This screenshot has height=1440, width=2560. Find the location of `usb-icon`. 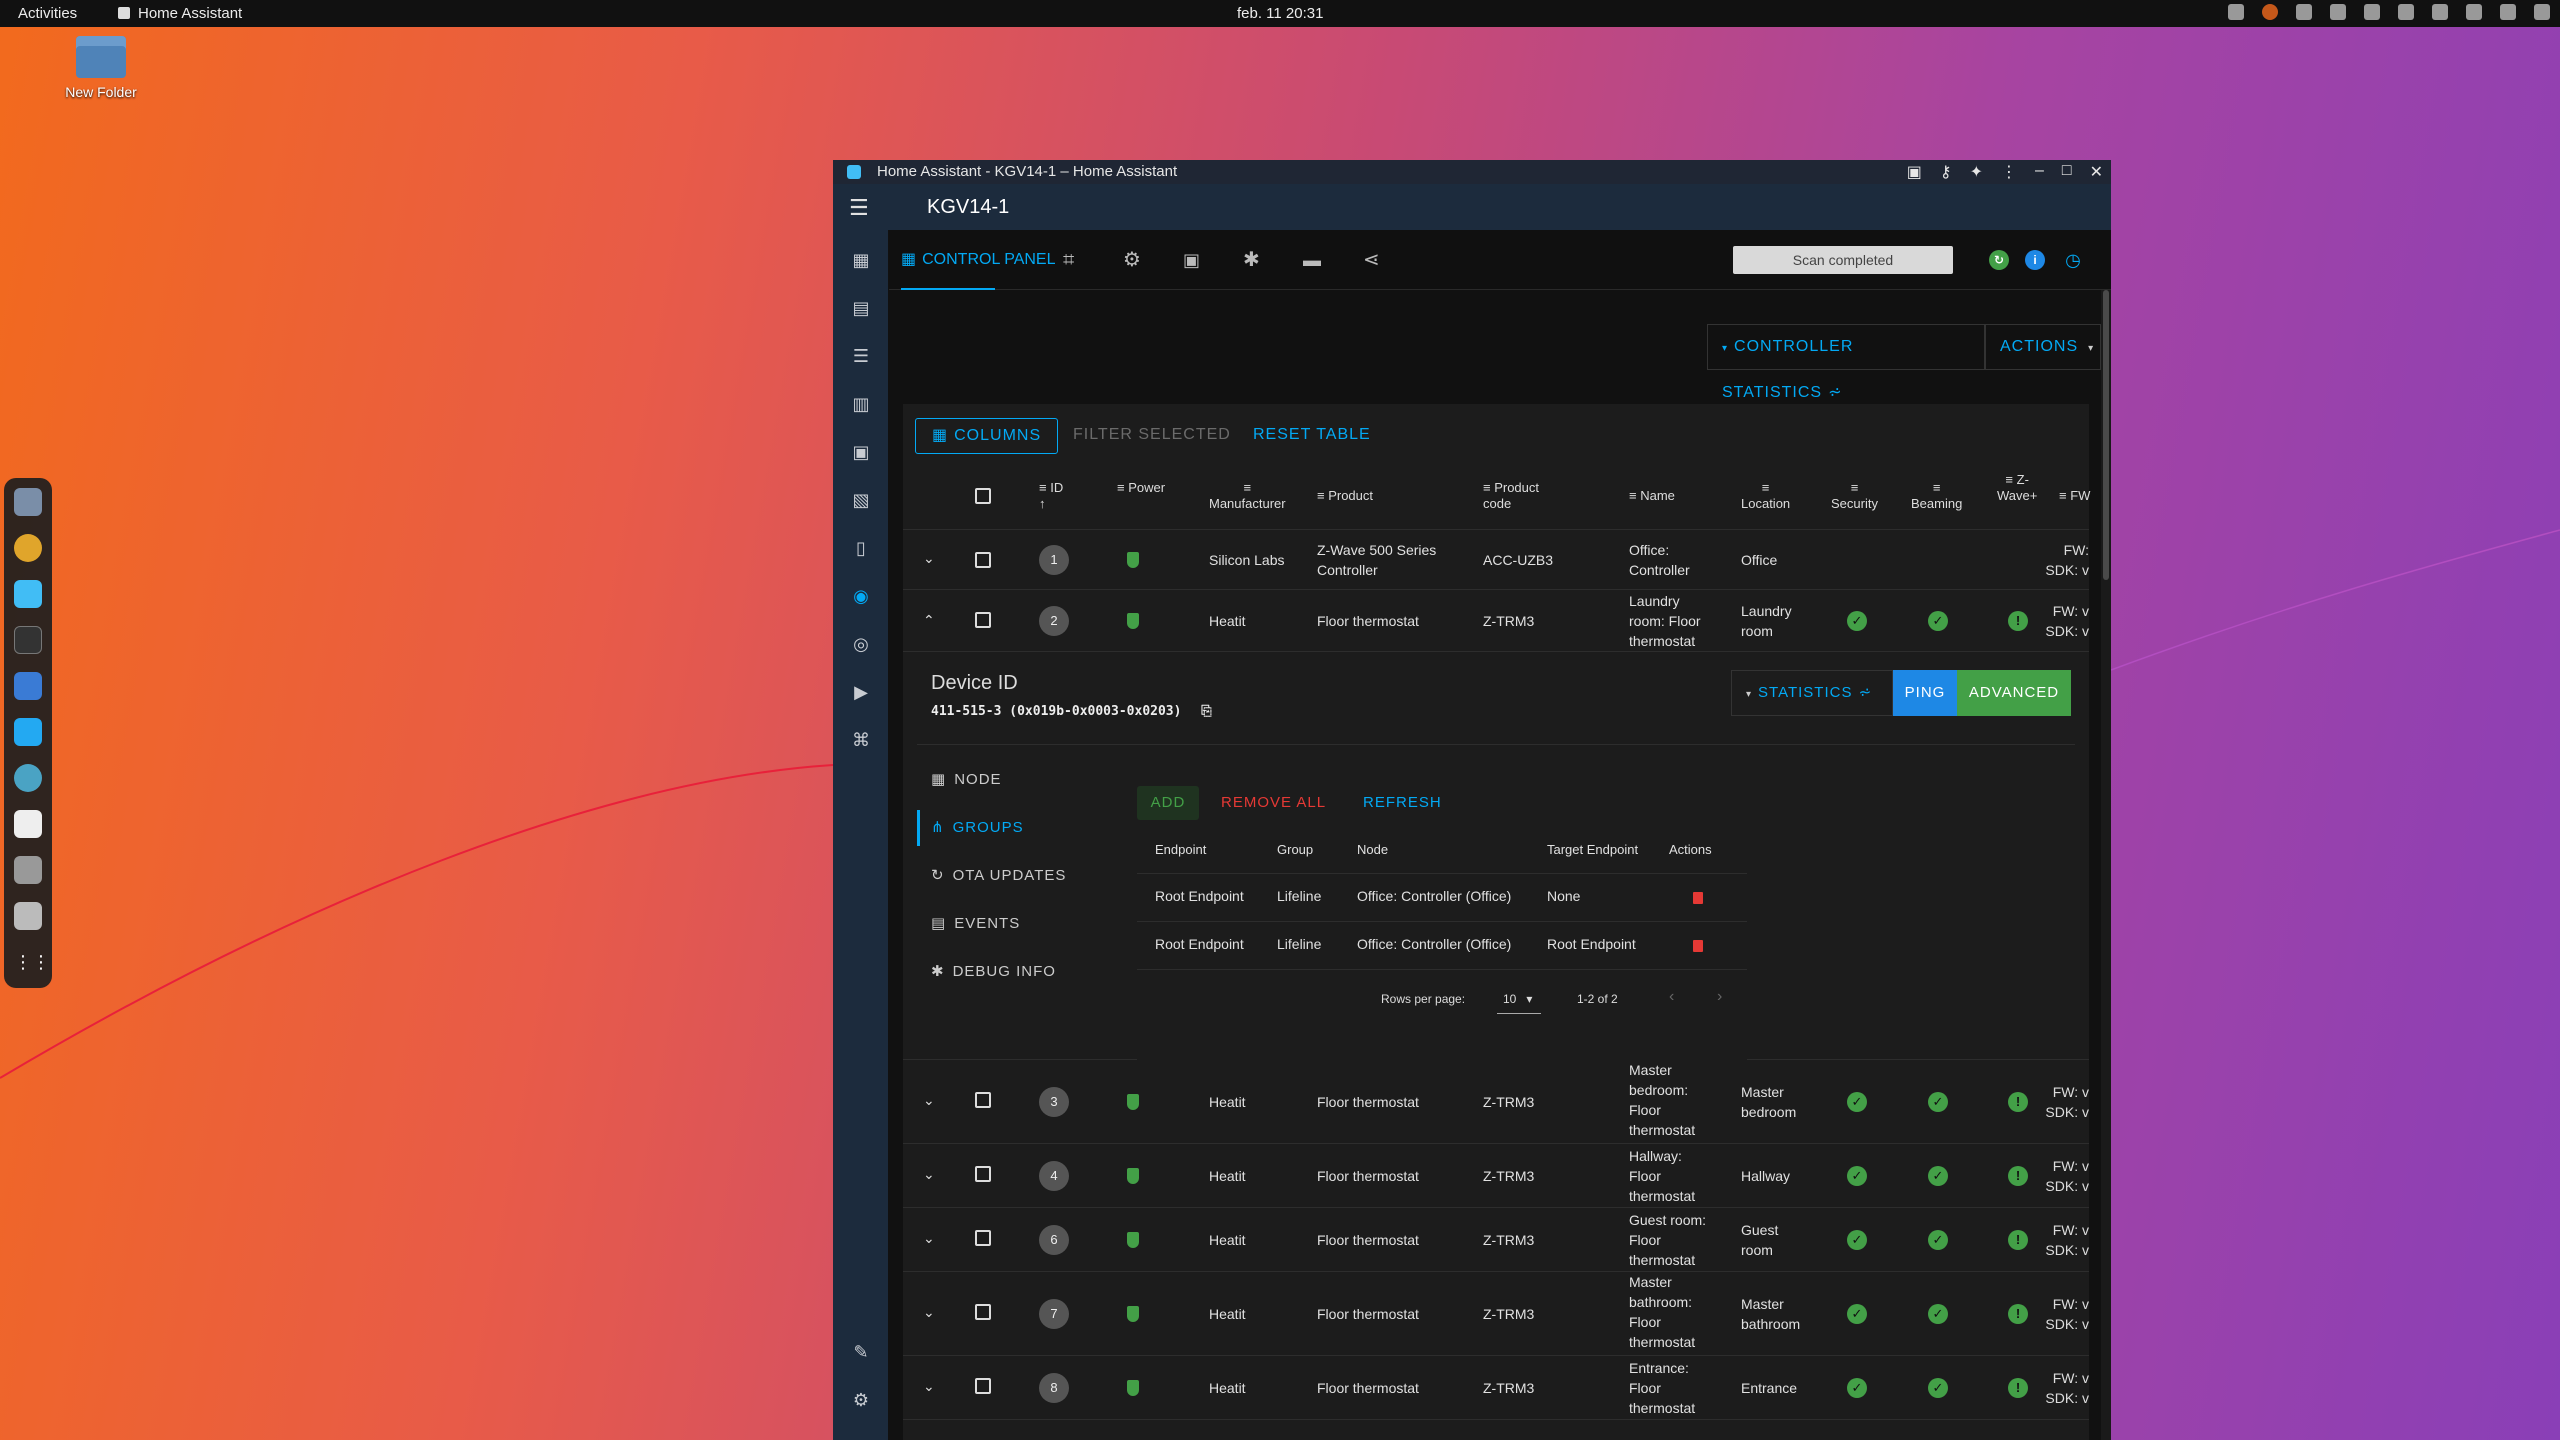

usb-icon is located at coordinates (28, 870).